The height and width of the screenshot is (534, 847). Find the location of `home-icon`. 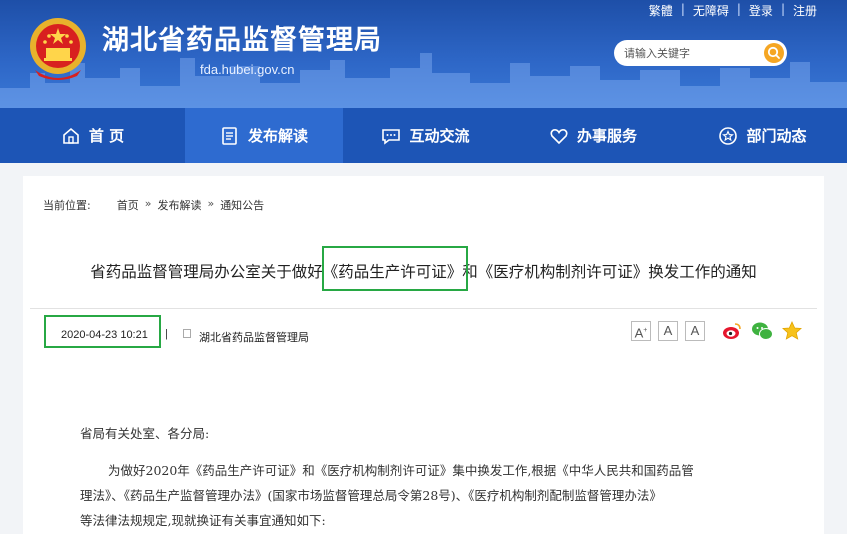

home-icon is located at coordinates (71, 135).